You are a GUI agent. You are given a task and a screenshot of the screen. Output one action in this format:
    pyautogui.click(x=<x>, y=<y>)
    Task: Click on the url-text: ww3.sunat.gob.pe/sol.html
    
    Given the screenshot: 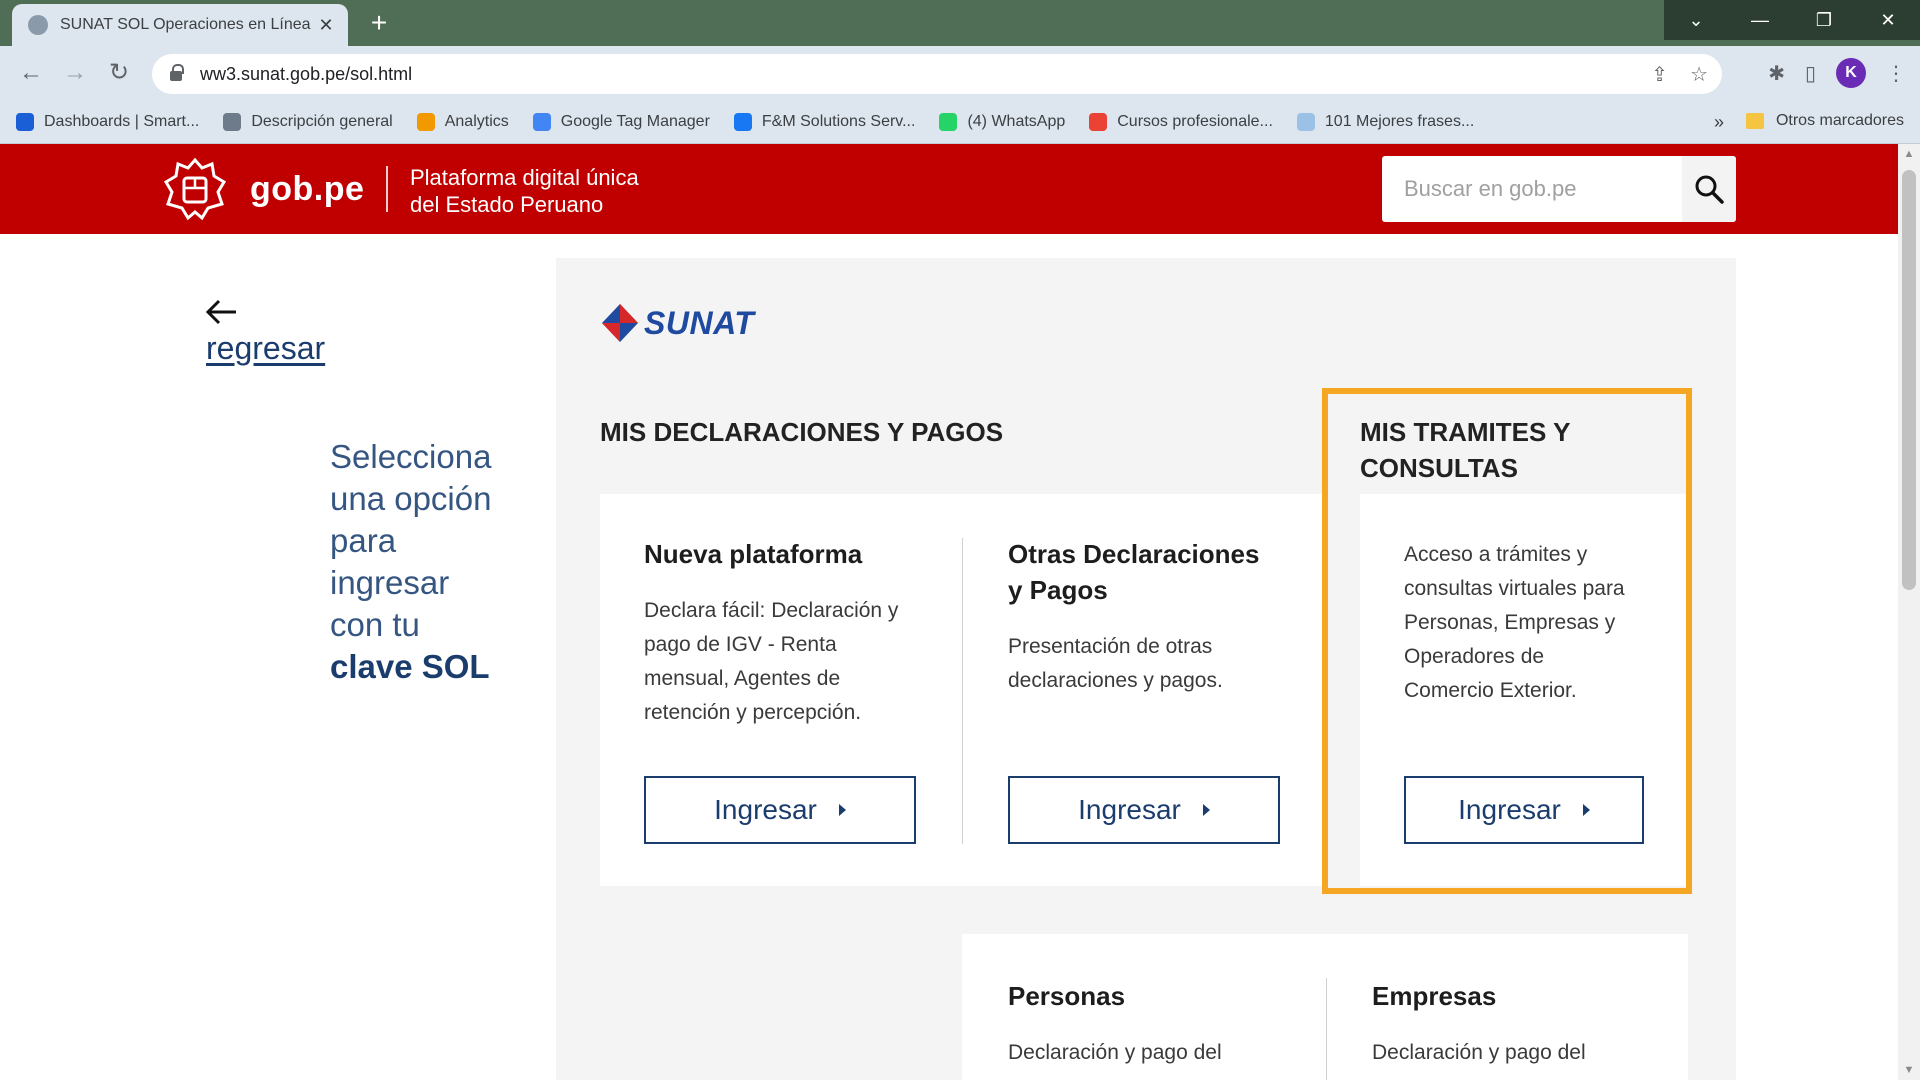 What is the action you would take?
    pyautogui.click(x=306, y=74)
    